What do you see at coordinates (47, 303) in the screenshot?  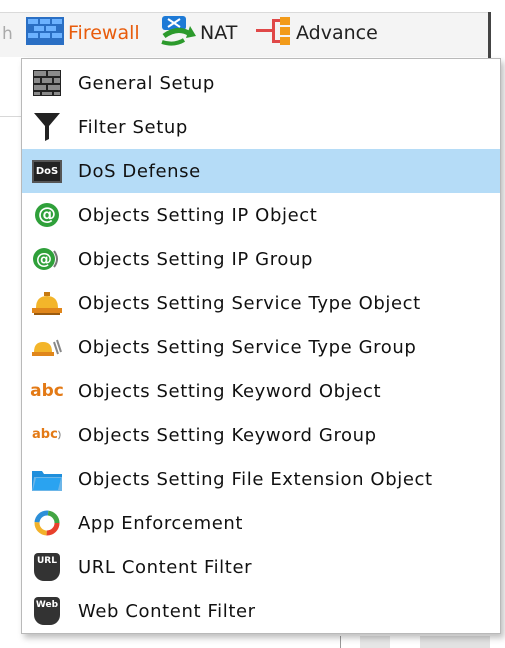 I see `service-bell-icon` at bounding box center [47, 303].